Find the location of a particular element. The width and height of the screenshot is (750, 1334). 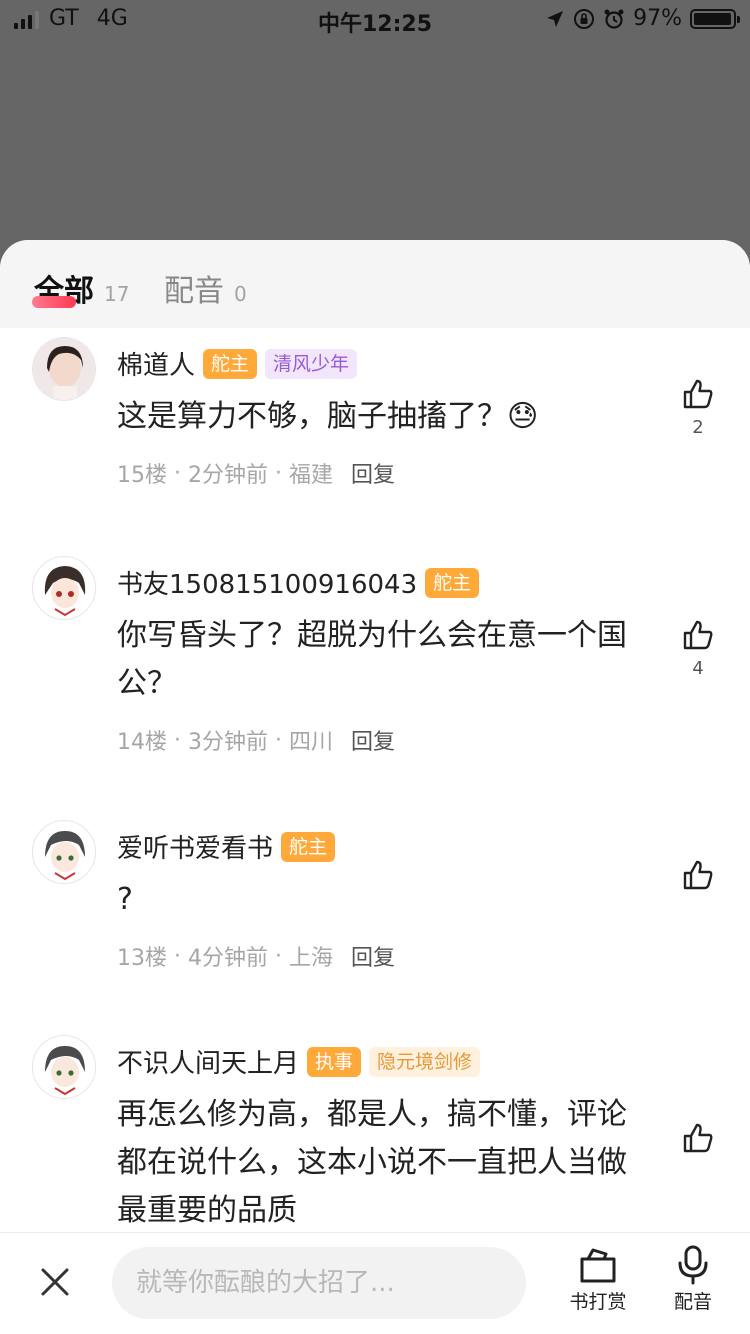

floor-number: 15楼 is located at coordinates (142, 475).